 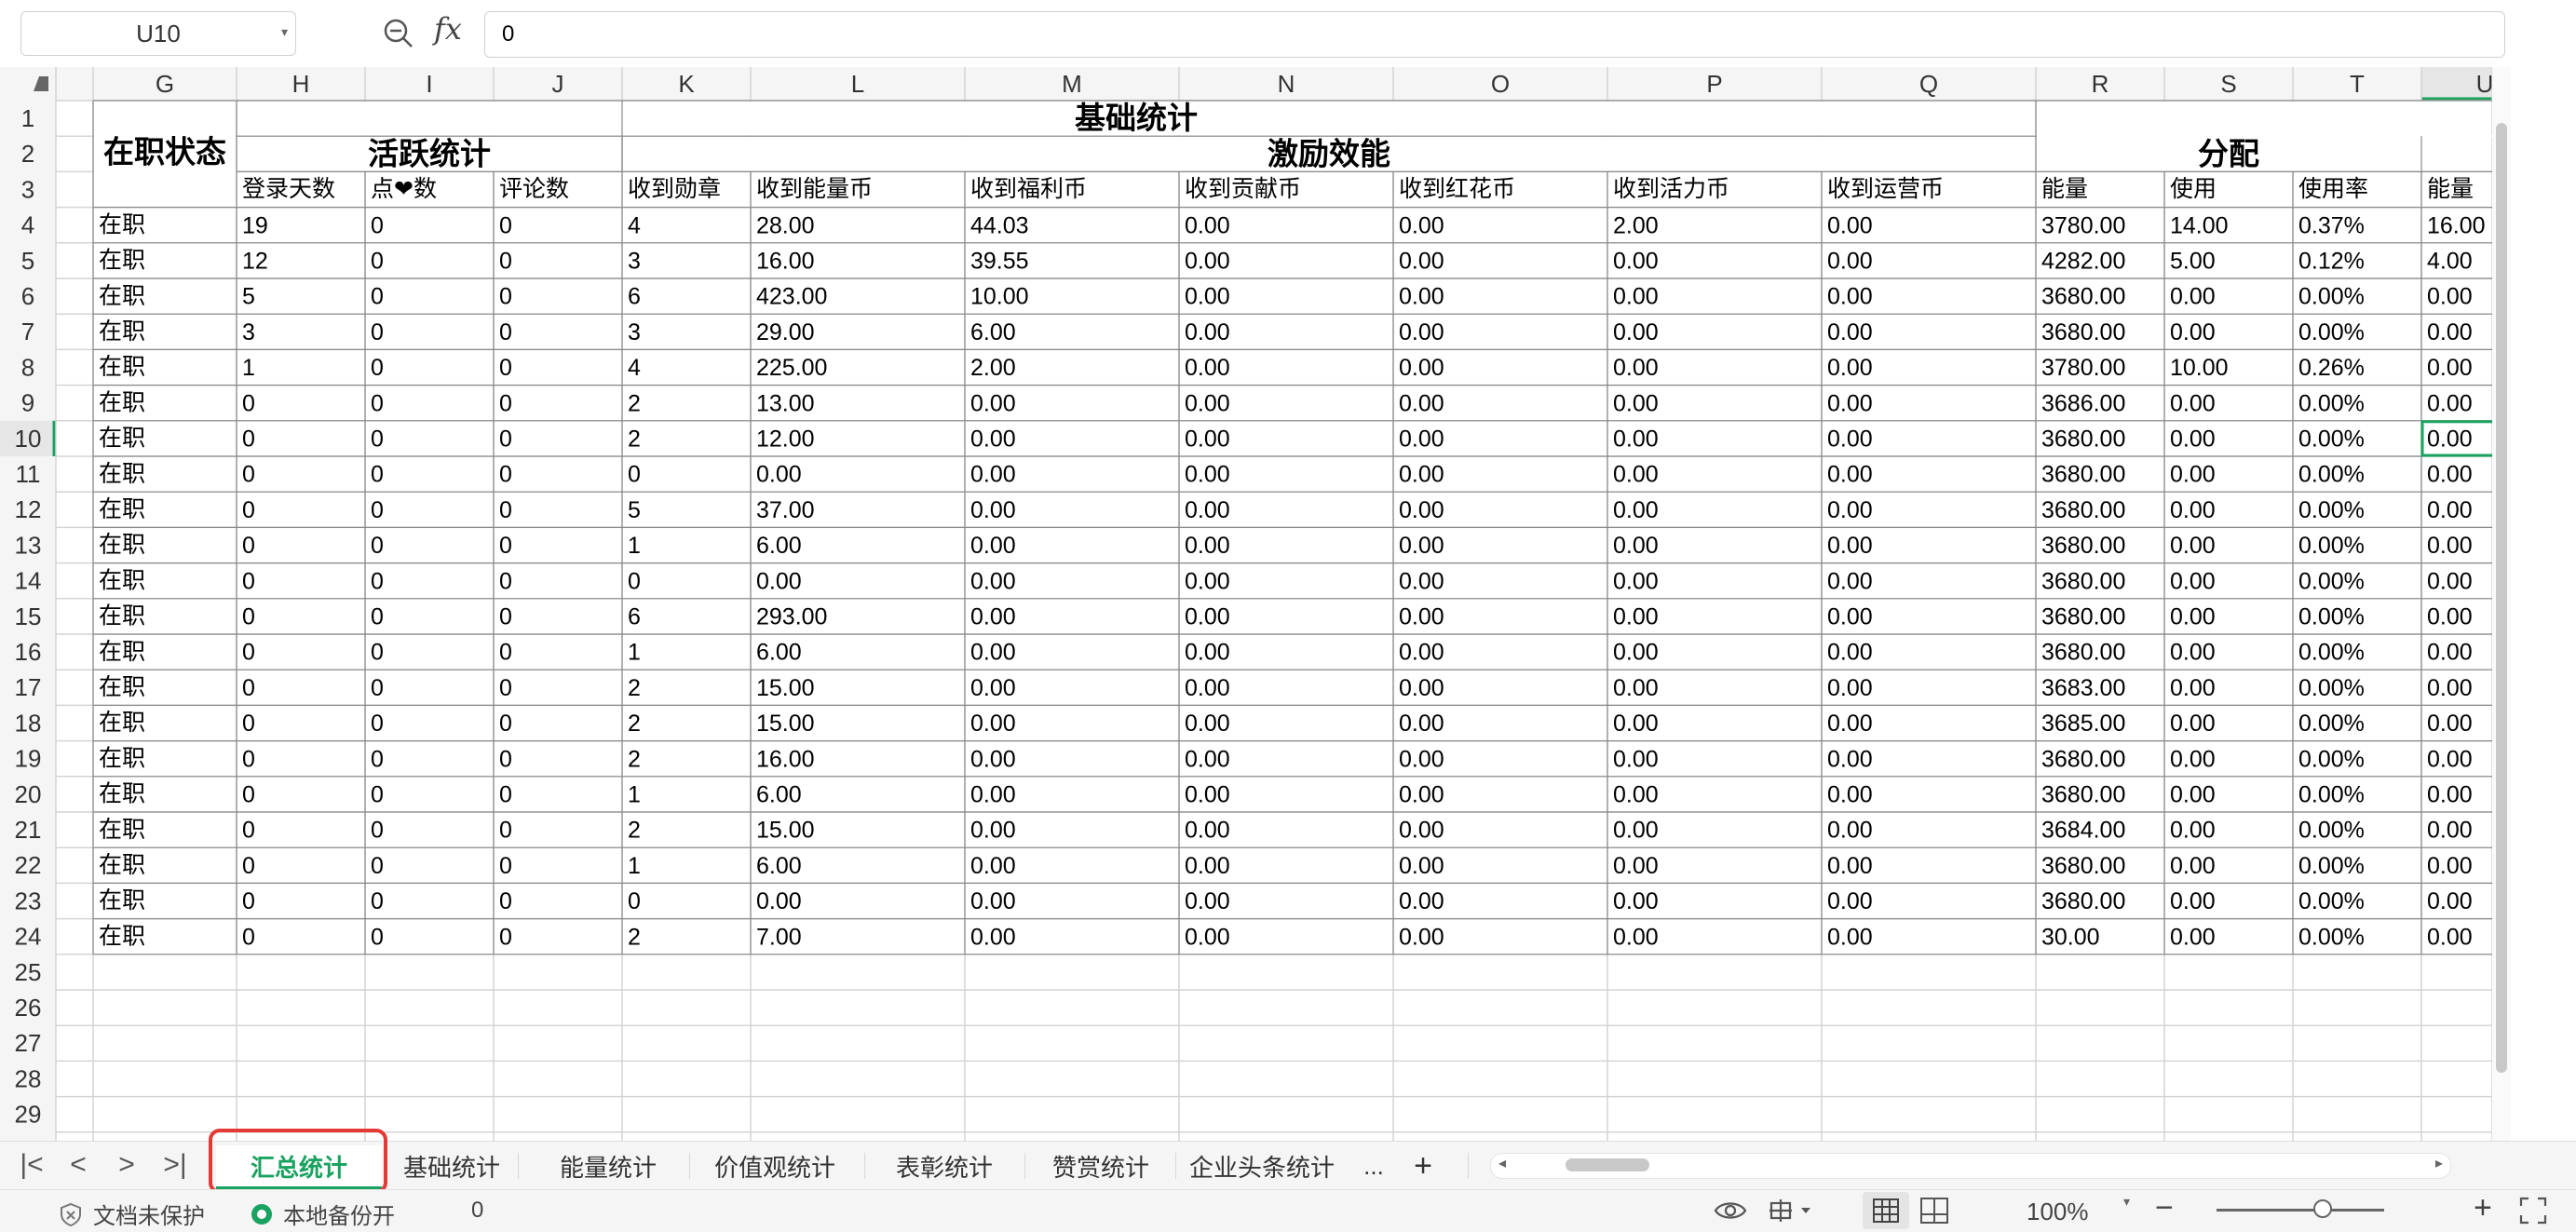 I want to click on data-cell: 5, so click(x=634, y=510).